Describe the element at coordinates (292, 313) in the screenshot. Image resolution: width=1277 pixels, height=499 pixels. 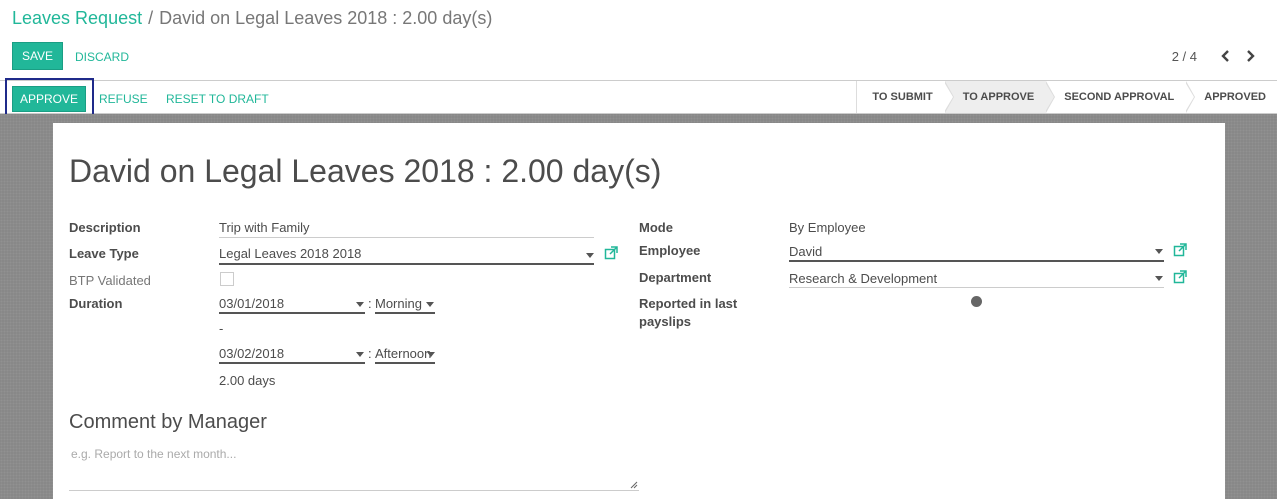
I see `date-from-underline` at that location.